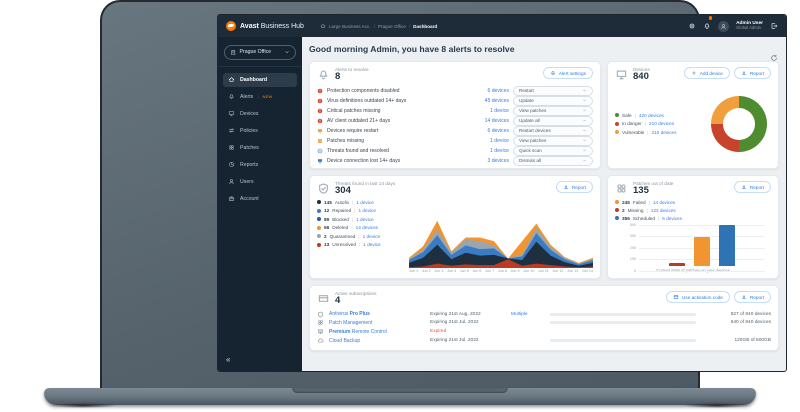 Image resolution: width=800 pixels, height=412 pixels. I want to click on avatar, so click(724, 26).